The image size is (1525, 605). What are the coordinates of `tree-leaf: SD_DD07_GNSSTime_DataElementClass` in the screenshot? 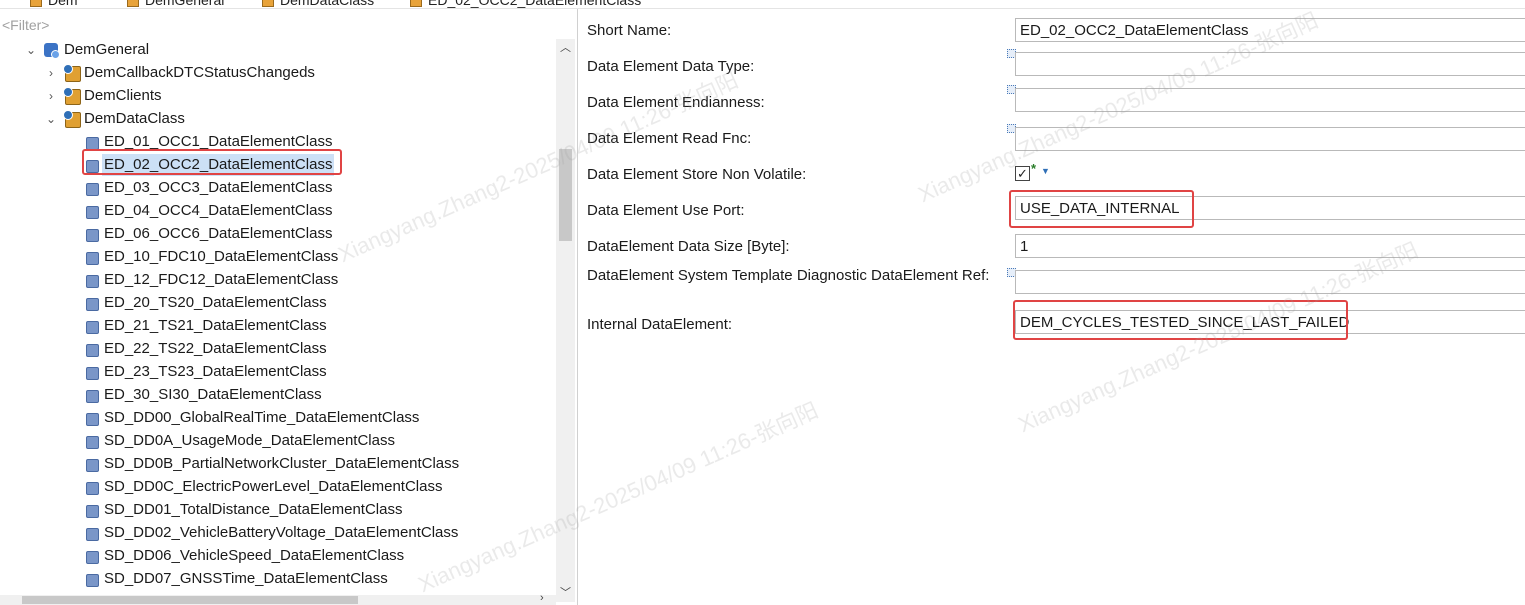 It's located at (270, 579).